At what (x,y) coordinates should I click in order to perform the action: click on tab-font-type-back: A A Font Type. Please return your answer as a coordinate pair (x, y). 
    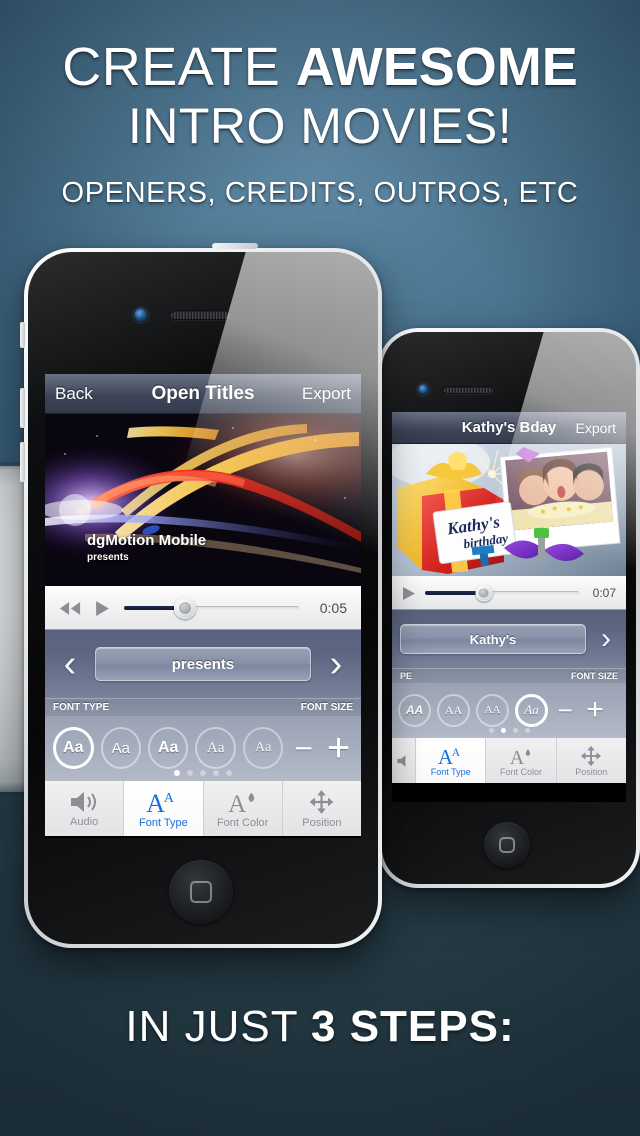
    Looking at the image, I should click on (451, 760).